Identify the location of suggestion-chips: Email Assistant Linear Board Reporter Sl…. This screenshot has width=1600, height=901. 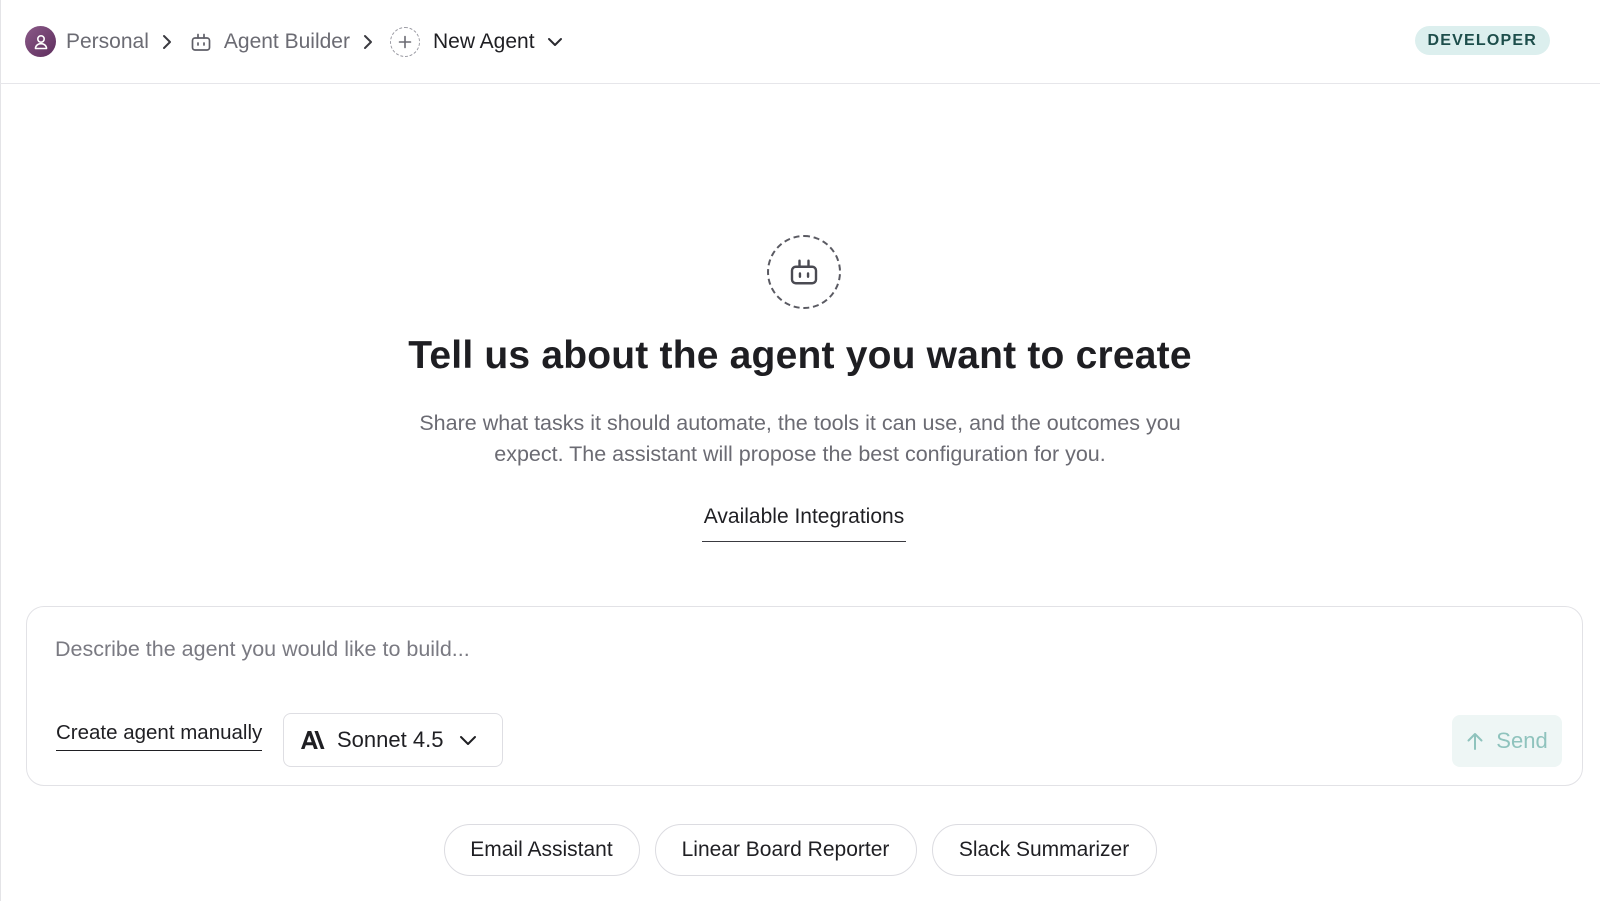
(800, 850).